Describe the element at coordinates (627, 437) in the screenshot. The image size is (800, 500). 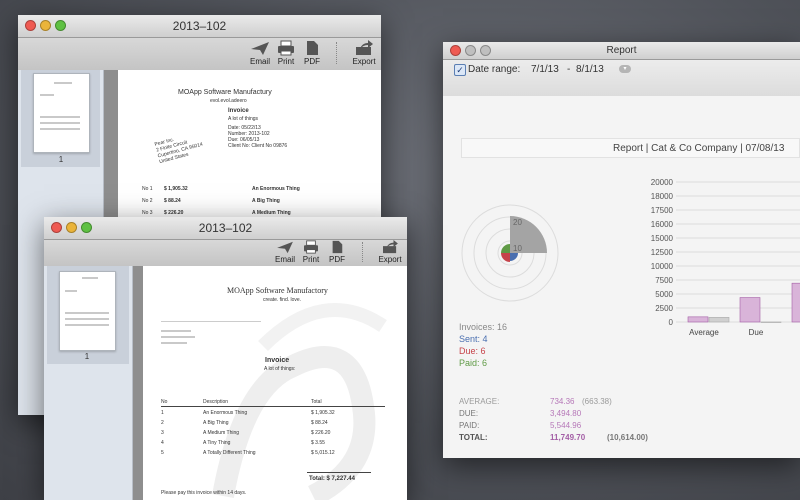
I see `summary-extra: (10,614.00)` at that location.